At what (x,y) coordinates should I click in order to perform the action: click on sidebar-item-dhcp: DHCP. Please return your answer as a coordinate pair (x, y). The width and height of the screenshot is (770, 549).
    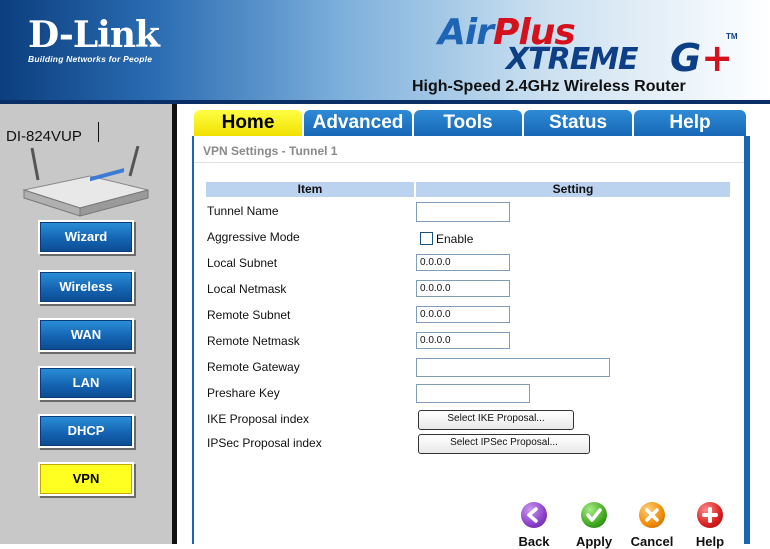
    Looking at the image, I should click on (86, 431).